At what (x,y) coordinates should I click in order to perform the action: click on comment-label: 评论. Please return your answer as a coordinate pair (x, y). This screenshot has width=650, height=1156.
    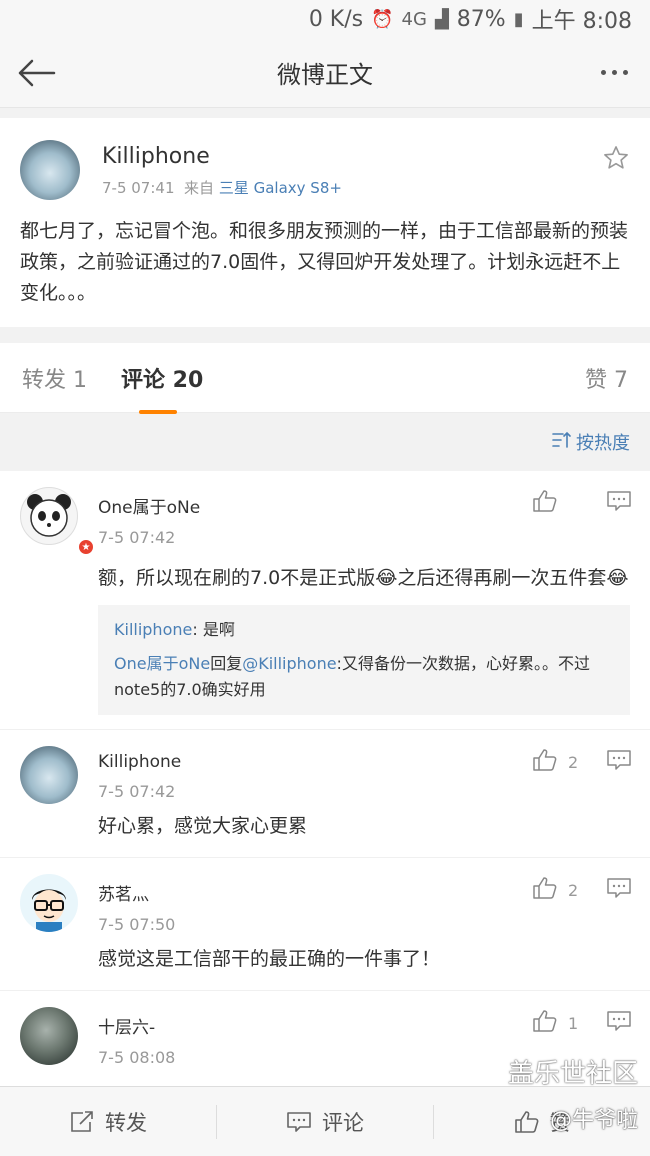
    Looking at the image, I should click on (343, 1122).